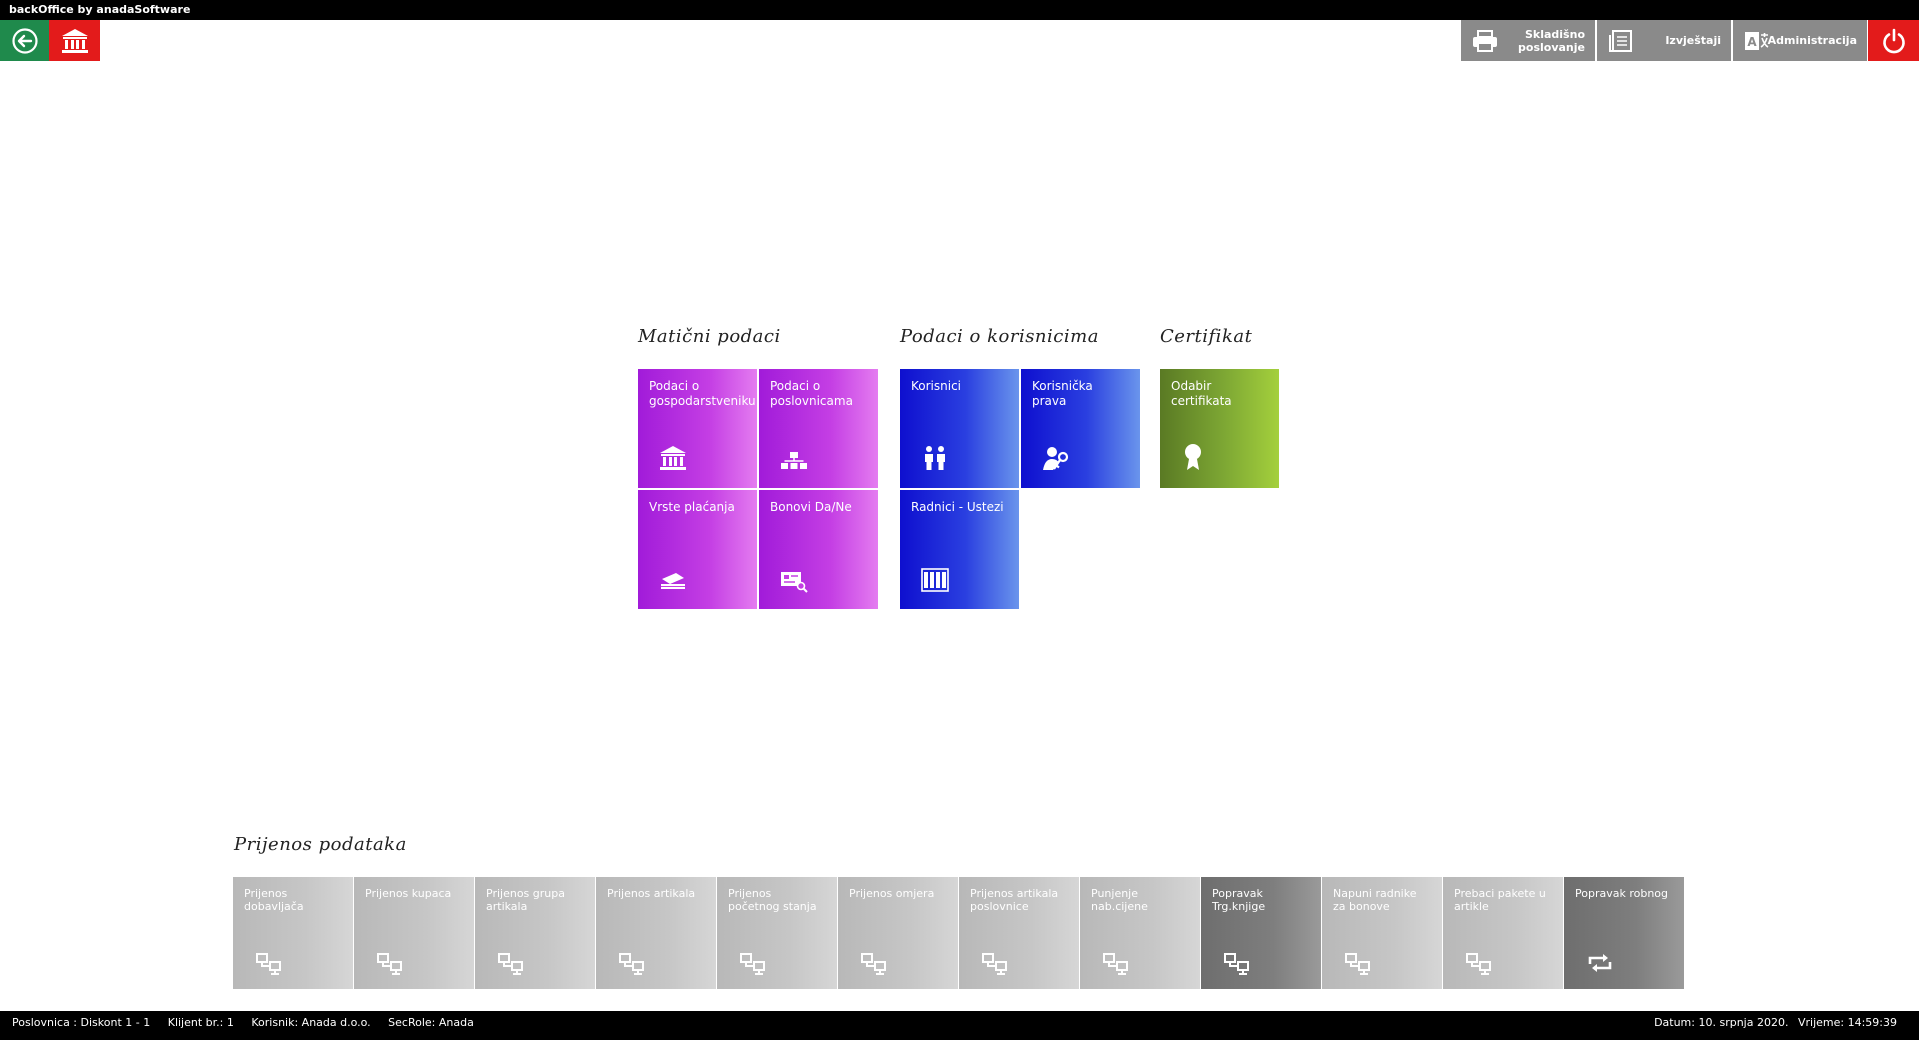 The image size is (1919, 1040). What do you see at coordinates (408, 893) in the screenshot?
I see `tile-label: Prijenos kupaca` at bounding box center [408, 893].